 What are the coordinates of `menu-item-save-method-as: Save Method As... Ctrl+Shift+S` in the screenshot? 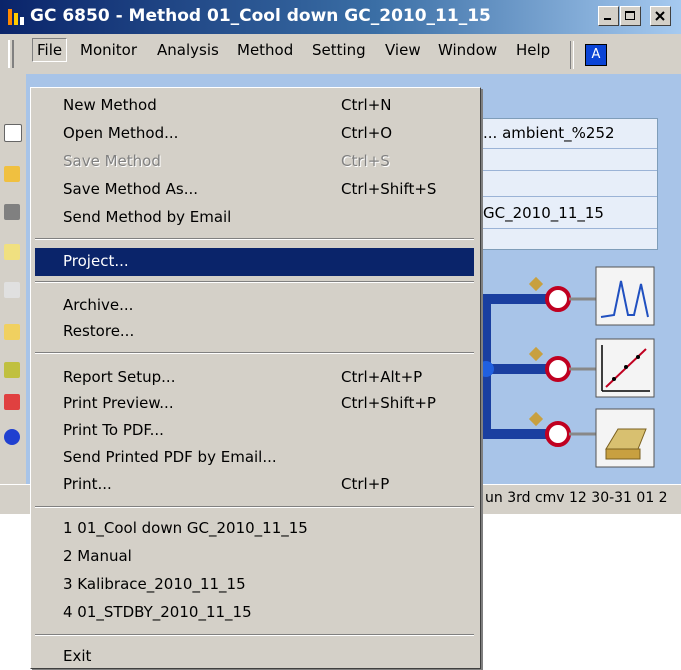 It's located at (254, 190).